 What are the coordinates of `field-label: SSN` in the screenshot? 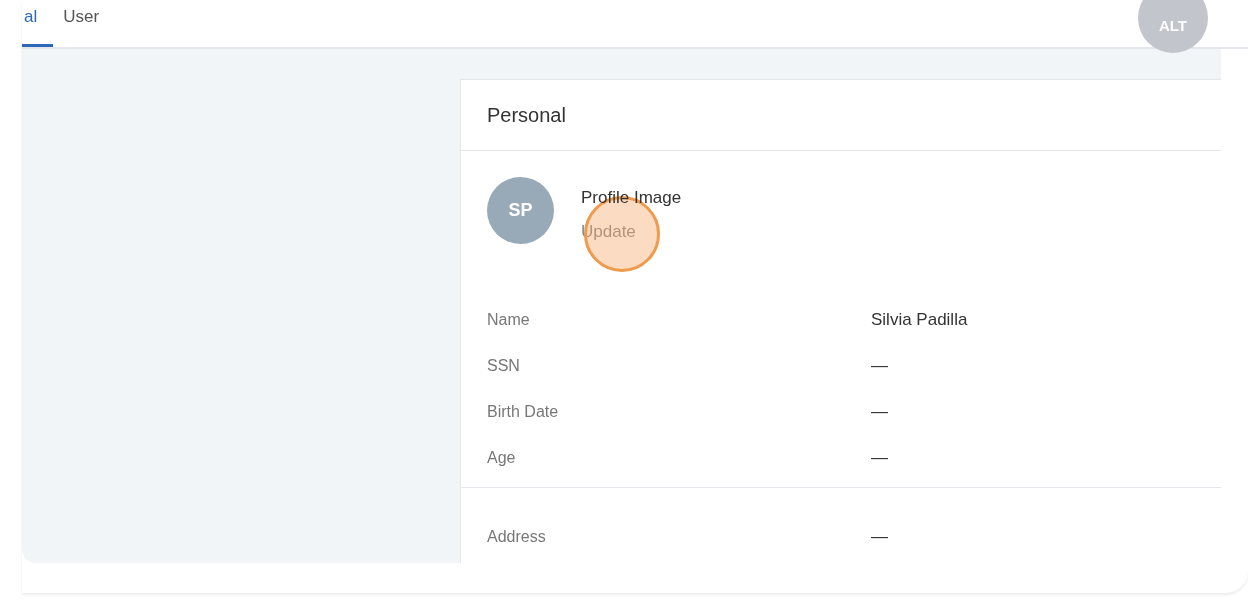 It's located at (504, 366).